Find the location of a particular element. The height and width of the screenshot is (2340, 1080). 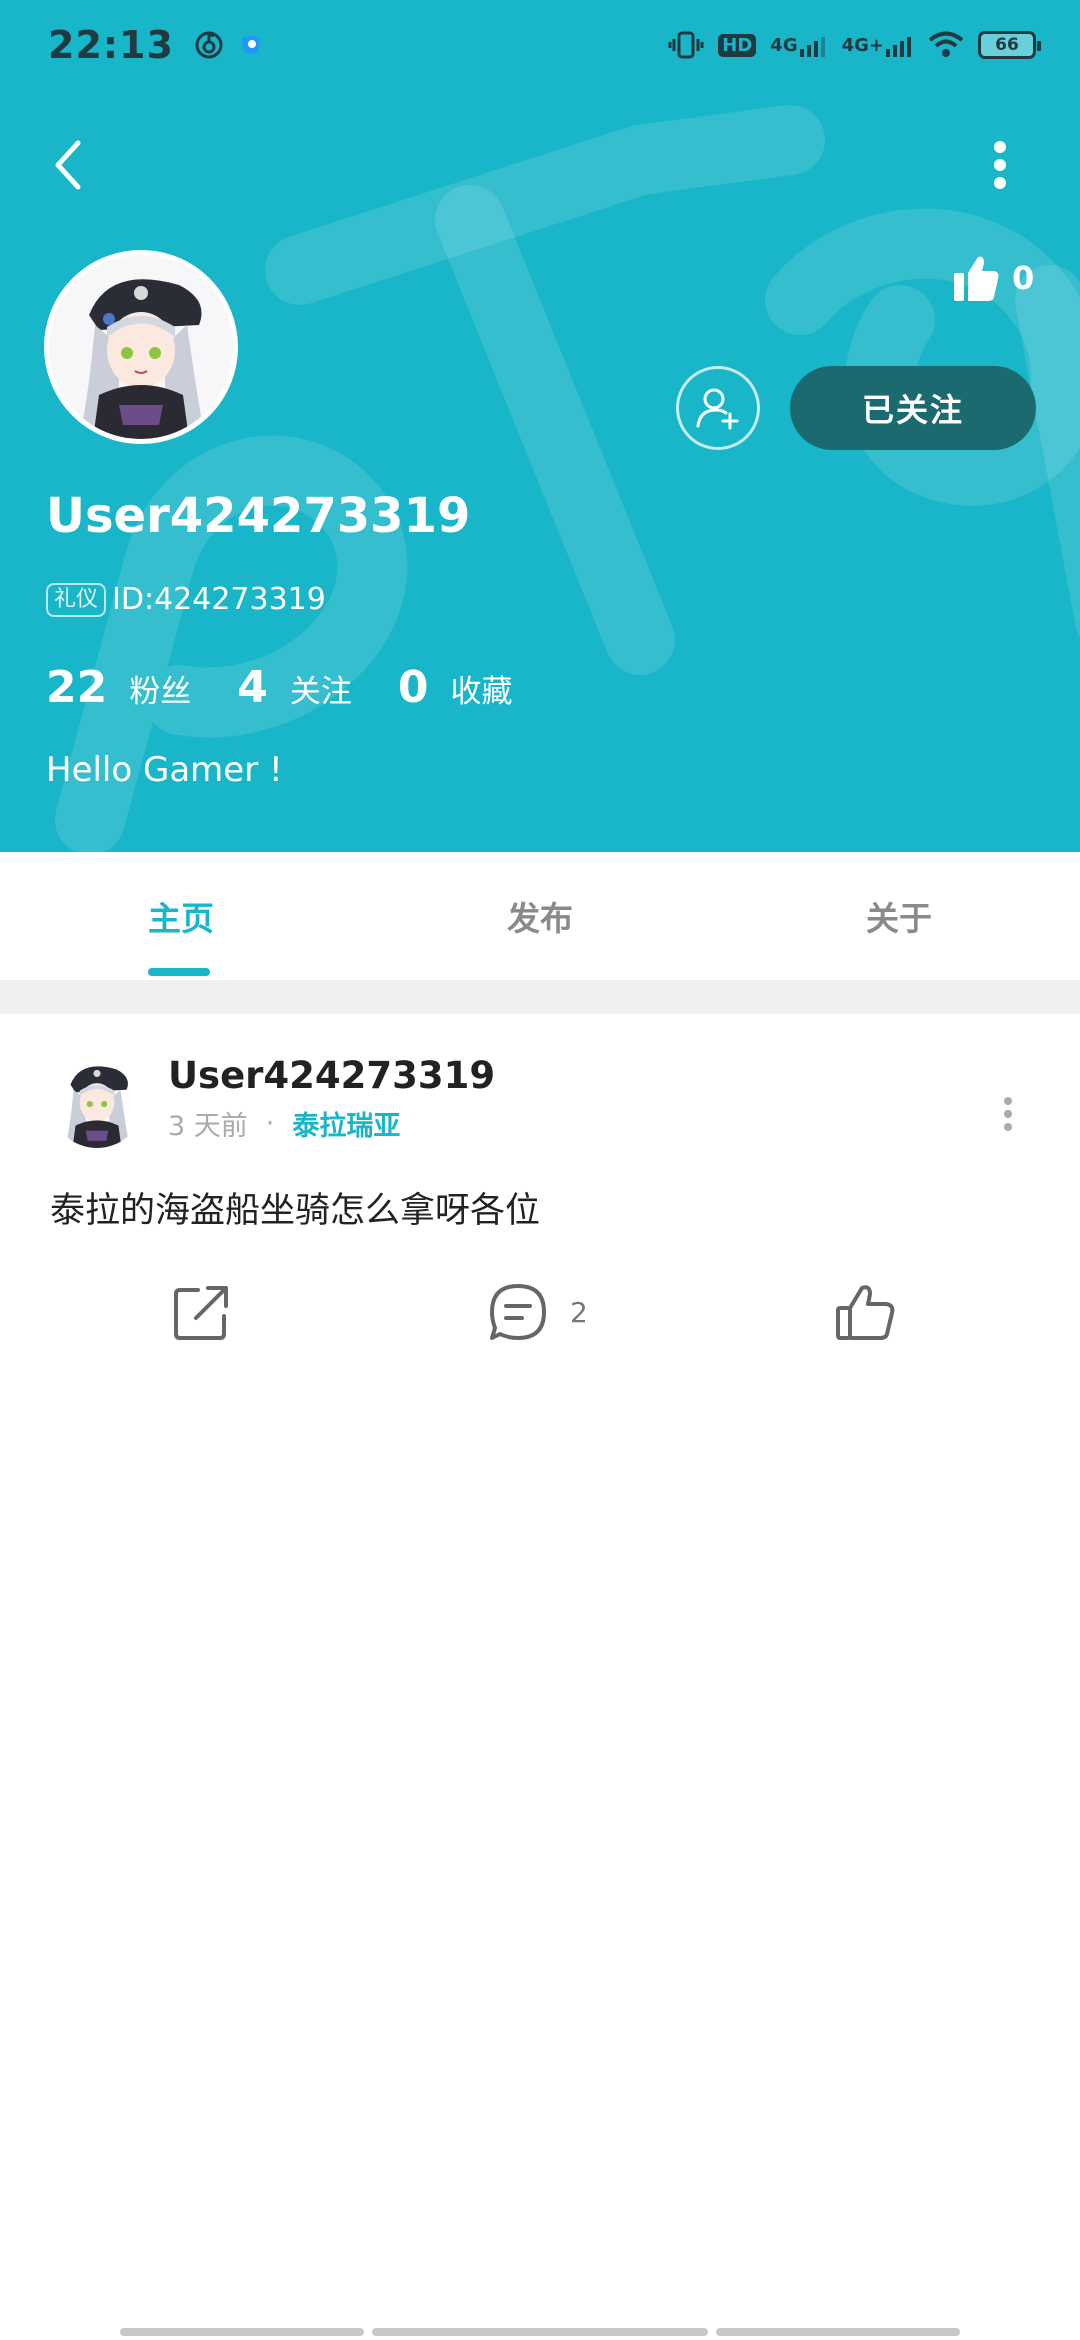

share-icon is located at coordinates (201, 1313).